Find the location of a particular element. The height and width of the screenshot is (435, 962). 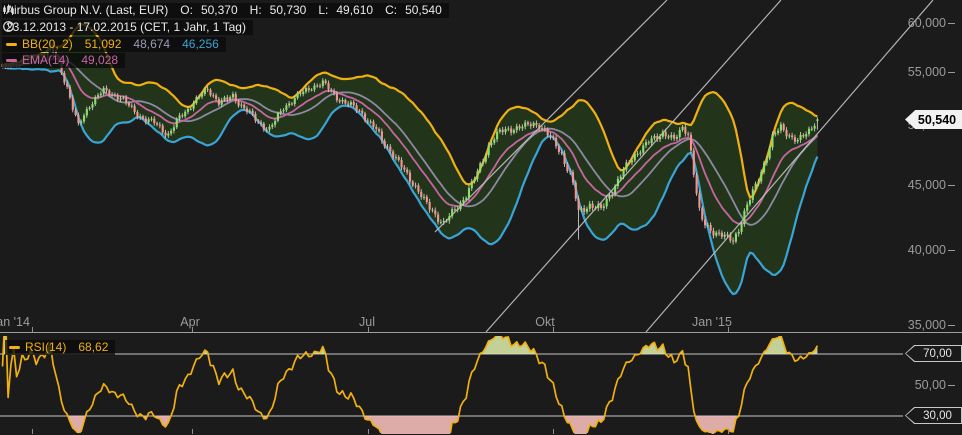

rsi-overbought-tag: 70,00 is located at coordinates (933, 353).